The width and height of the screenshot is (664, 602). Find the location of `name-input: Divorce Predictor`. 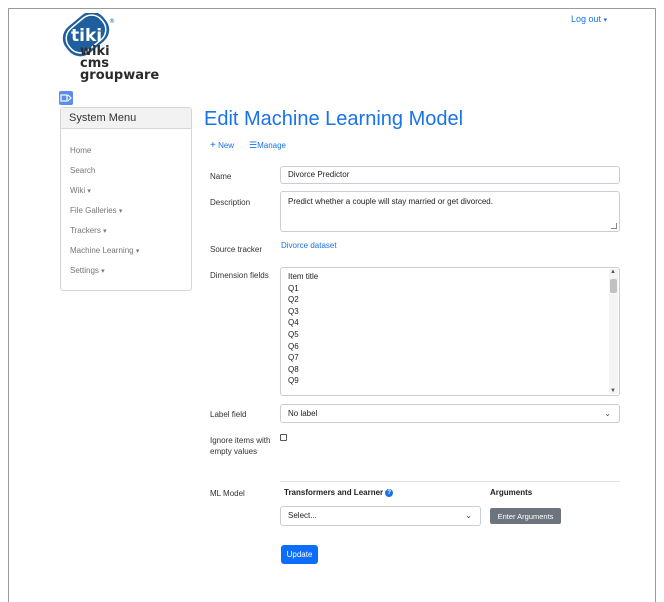

name-input: Divorce Predictor is located at coordinates (450, 175).